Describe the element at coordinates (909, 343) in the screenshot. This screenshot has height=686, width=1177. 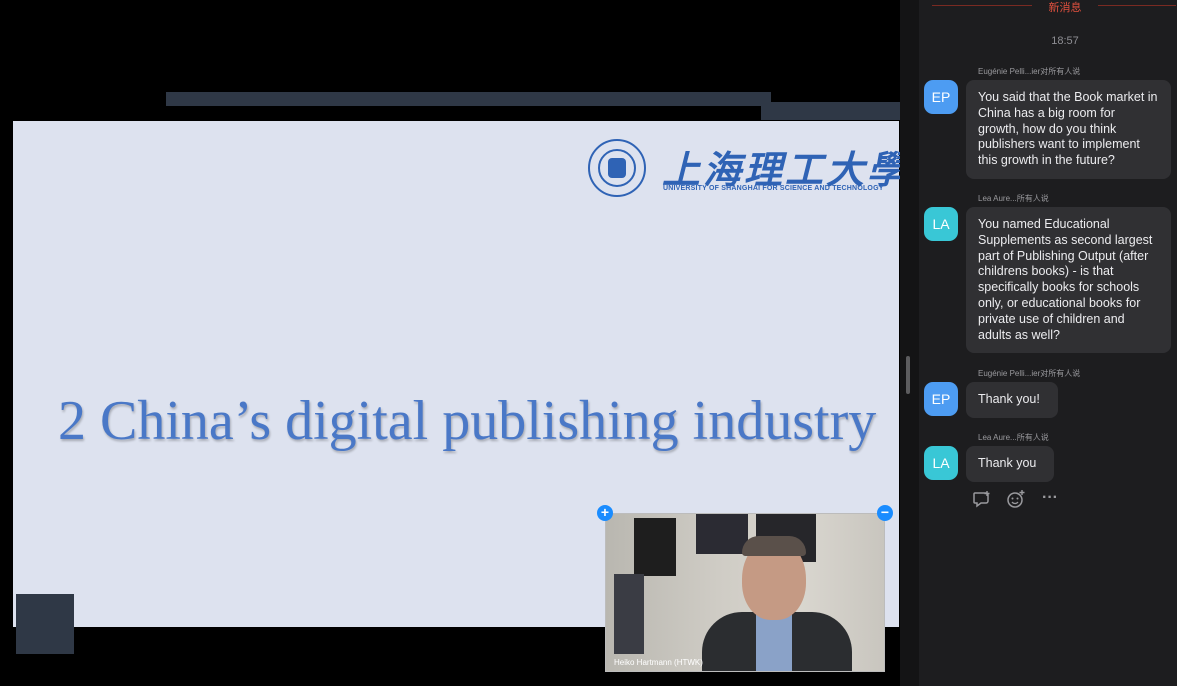
I see `panel-divider` at that location.